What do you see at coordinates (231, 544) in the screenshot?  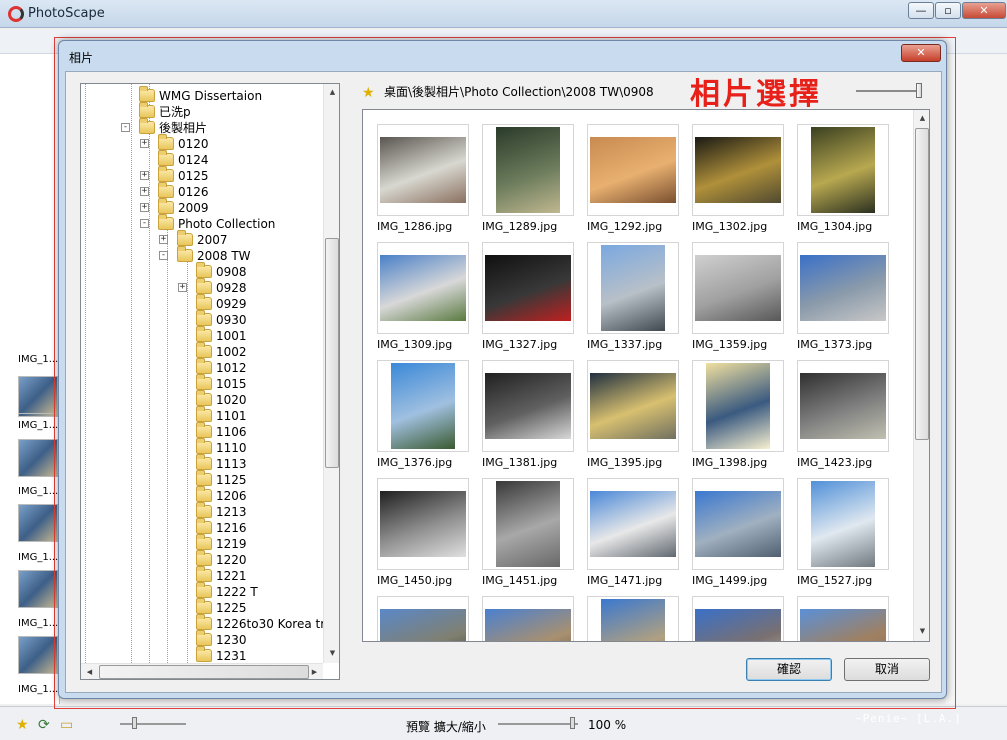 I see `tree-item-label: 1219` at bounding box center [231, 544].